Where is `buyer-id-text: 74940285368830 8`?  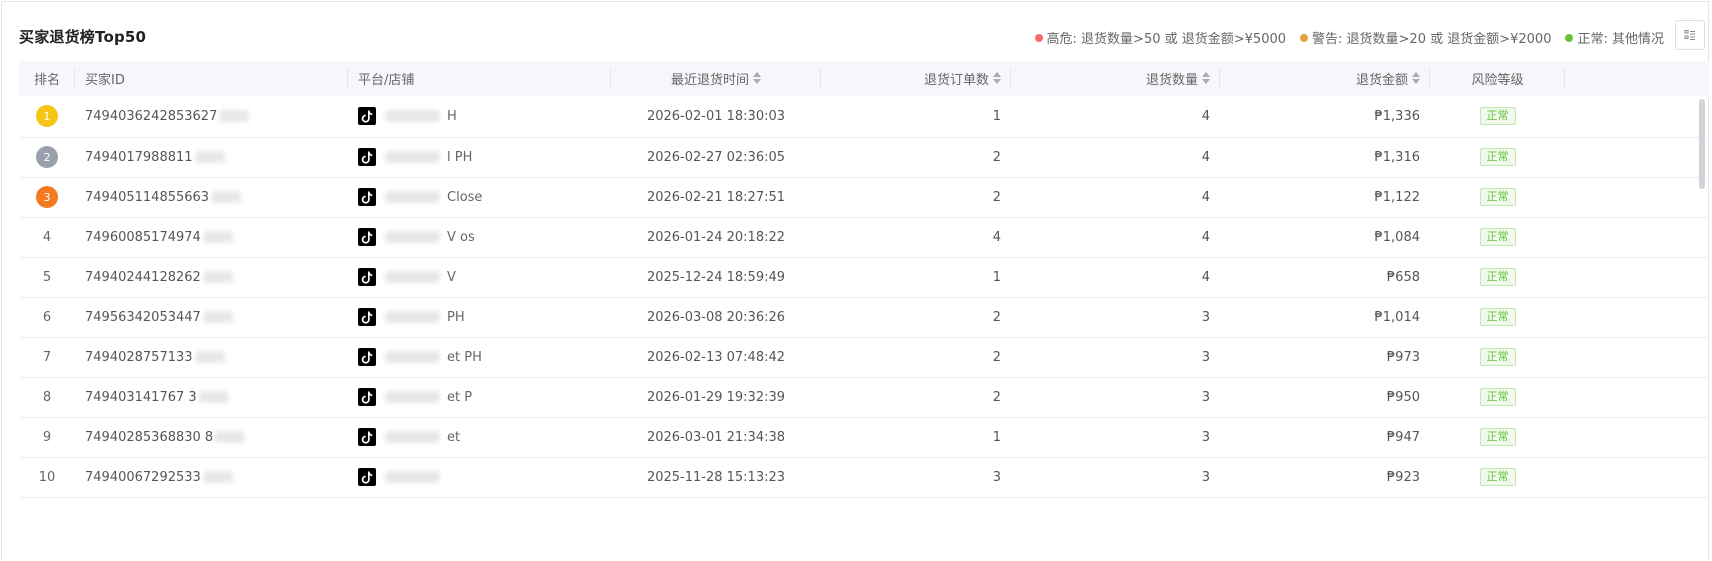 buyer-id-text: 74940285368830 8 is located at coordinates (149, 437).